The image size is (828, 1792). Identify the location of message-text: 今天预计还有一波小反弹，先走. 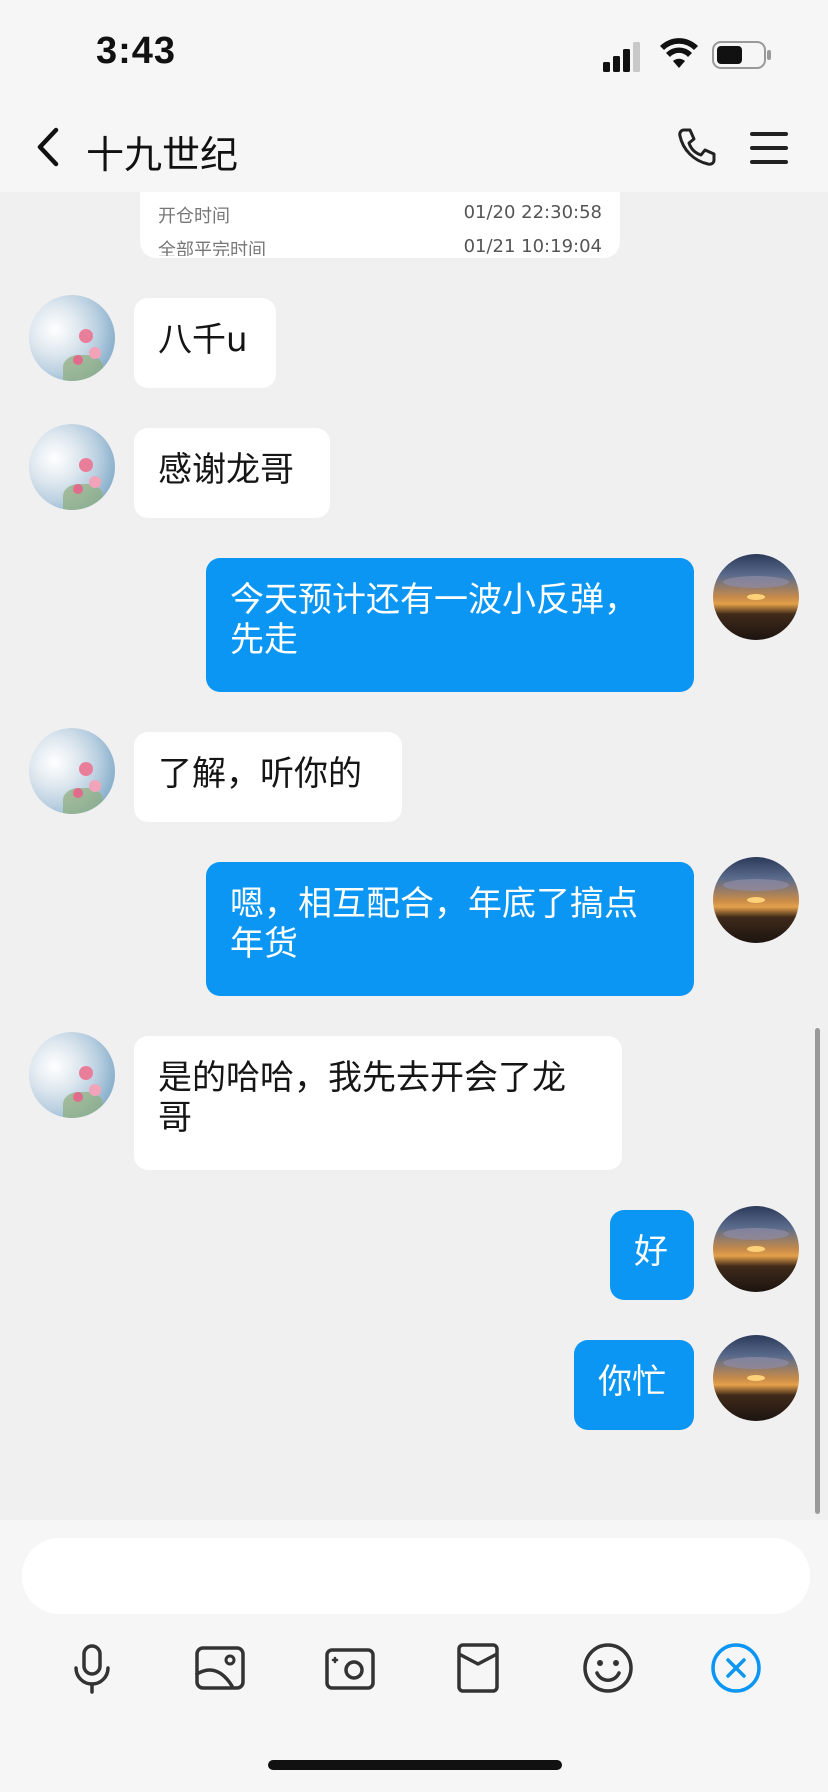
(434, 620).